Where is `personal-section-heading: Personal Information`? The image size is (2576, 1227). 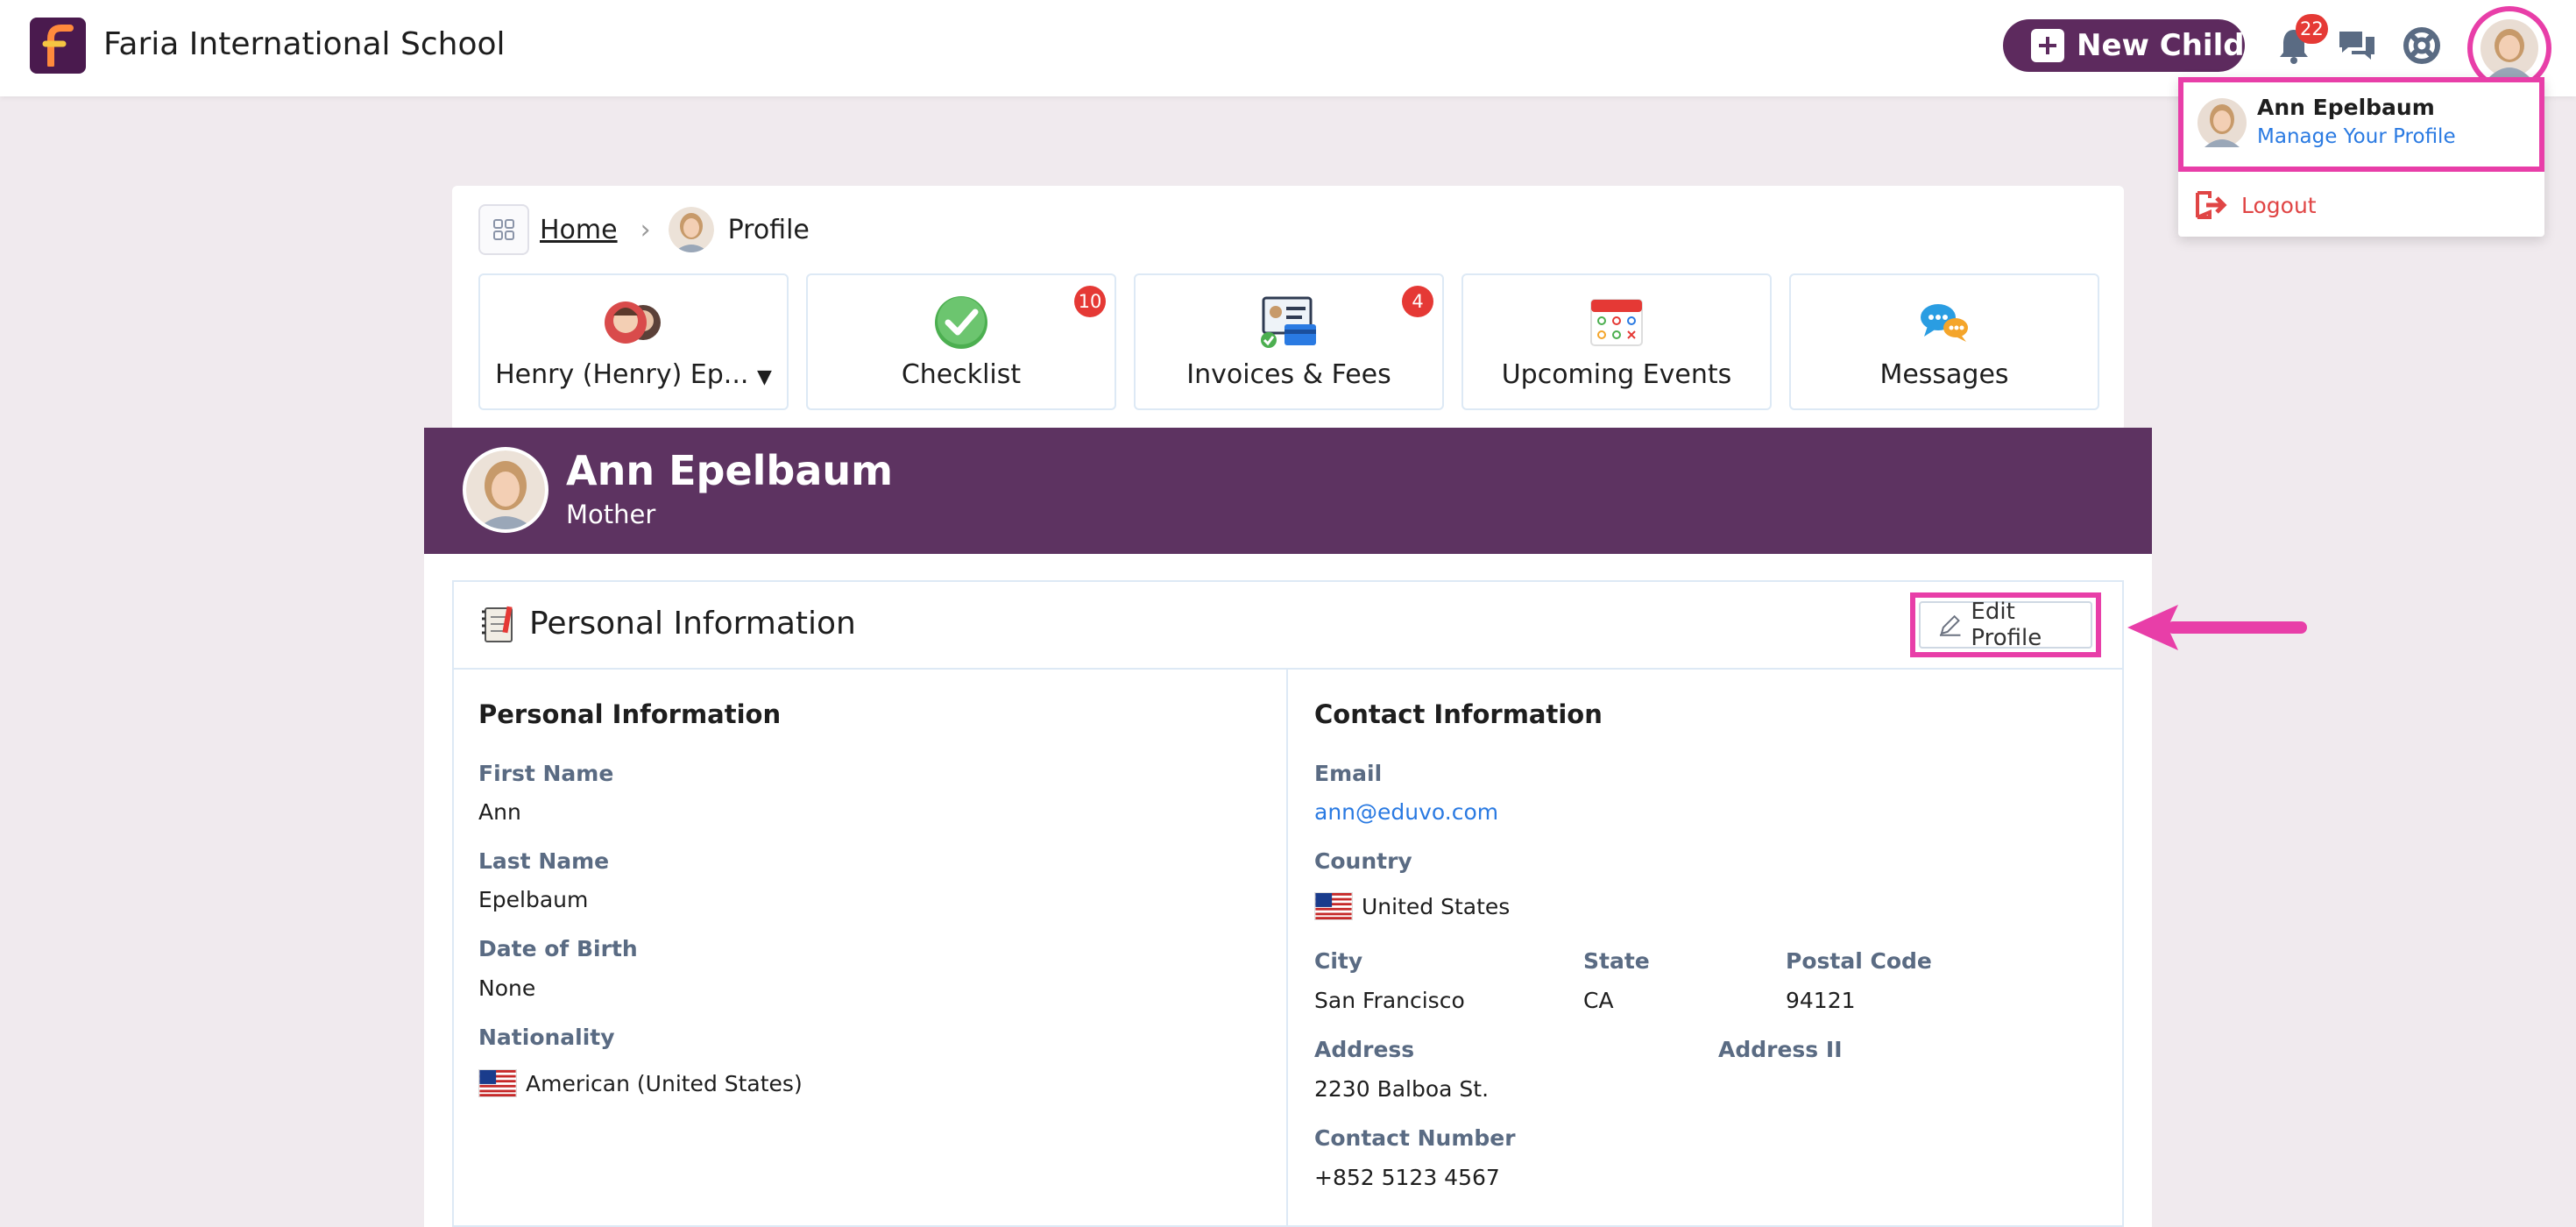 personal-section-heading: Personal Information is located at coordinates (630, 714).